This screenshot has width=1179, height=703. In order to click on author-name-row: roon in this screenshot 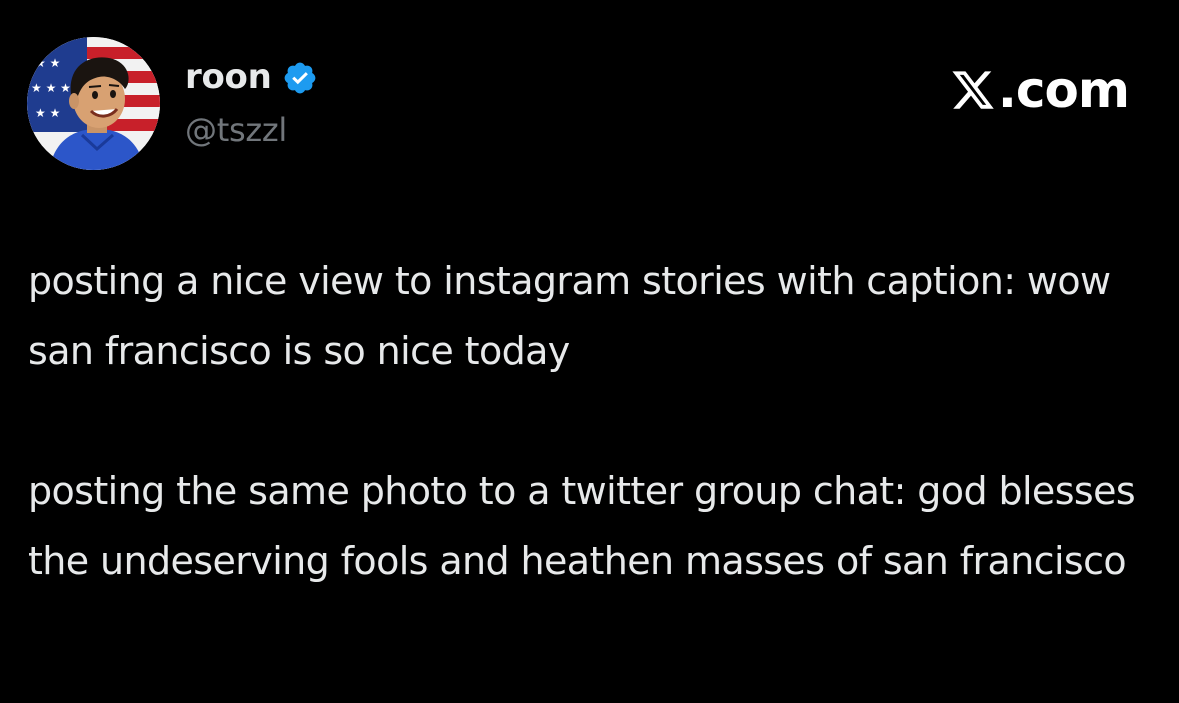, I will do `click(251, 77)`.